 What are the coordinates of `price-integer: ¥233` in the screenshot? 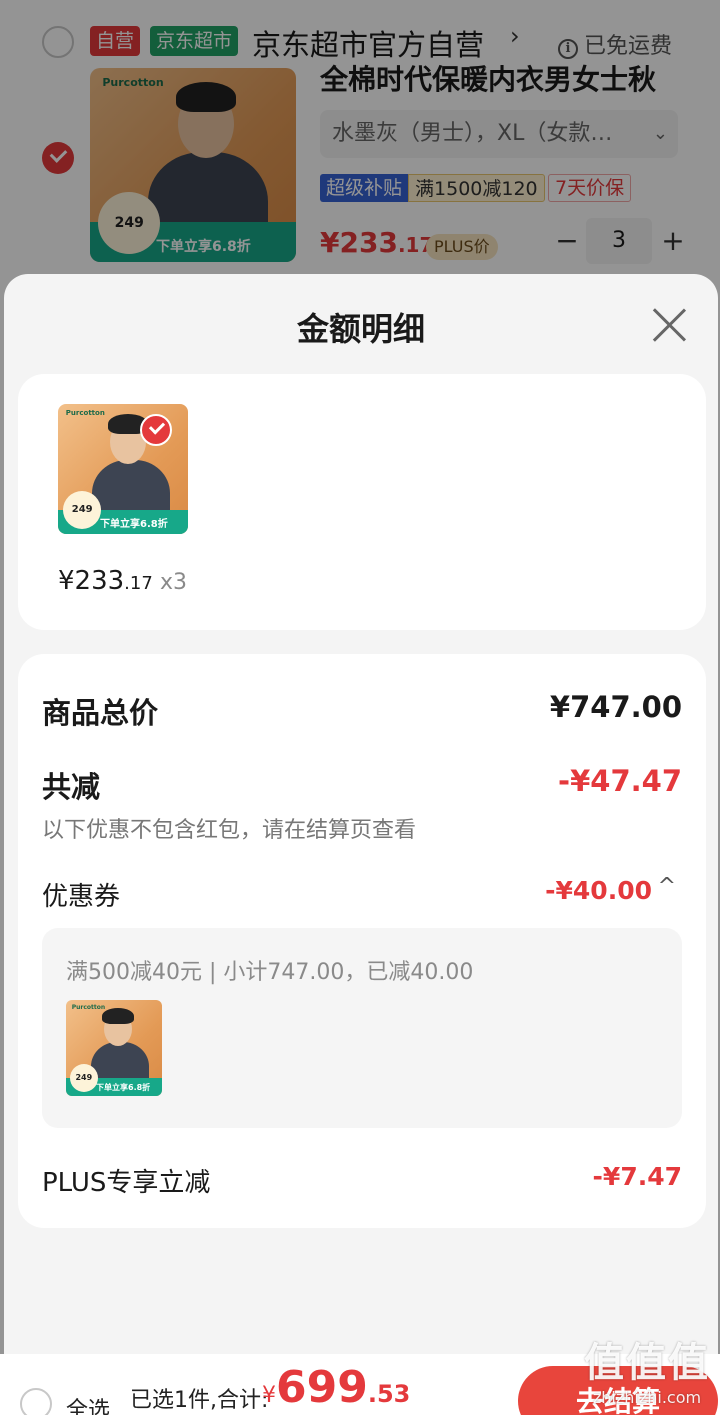 It's located at (91, 581).